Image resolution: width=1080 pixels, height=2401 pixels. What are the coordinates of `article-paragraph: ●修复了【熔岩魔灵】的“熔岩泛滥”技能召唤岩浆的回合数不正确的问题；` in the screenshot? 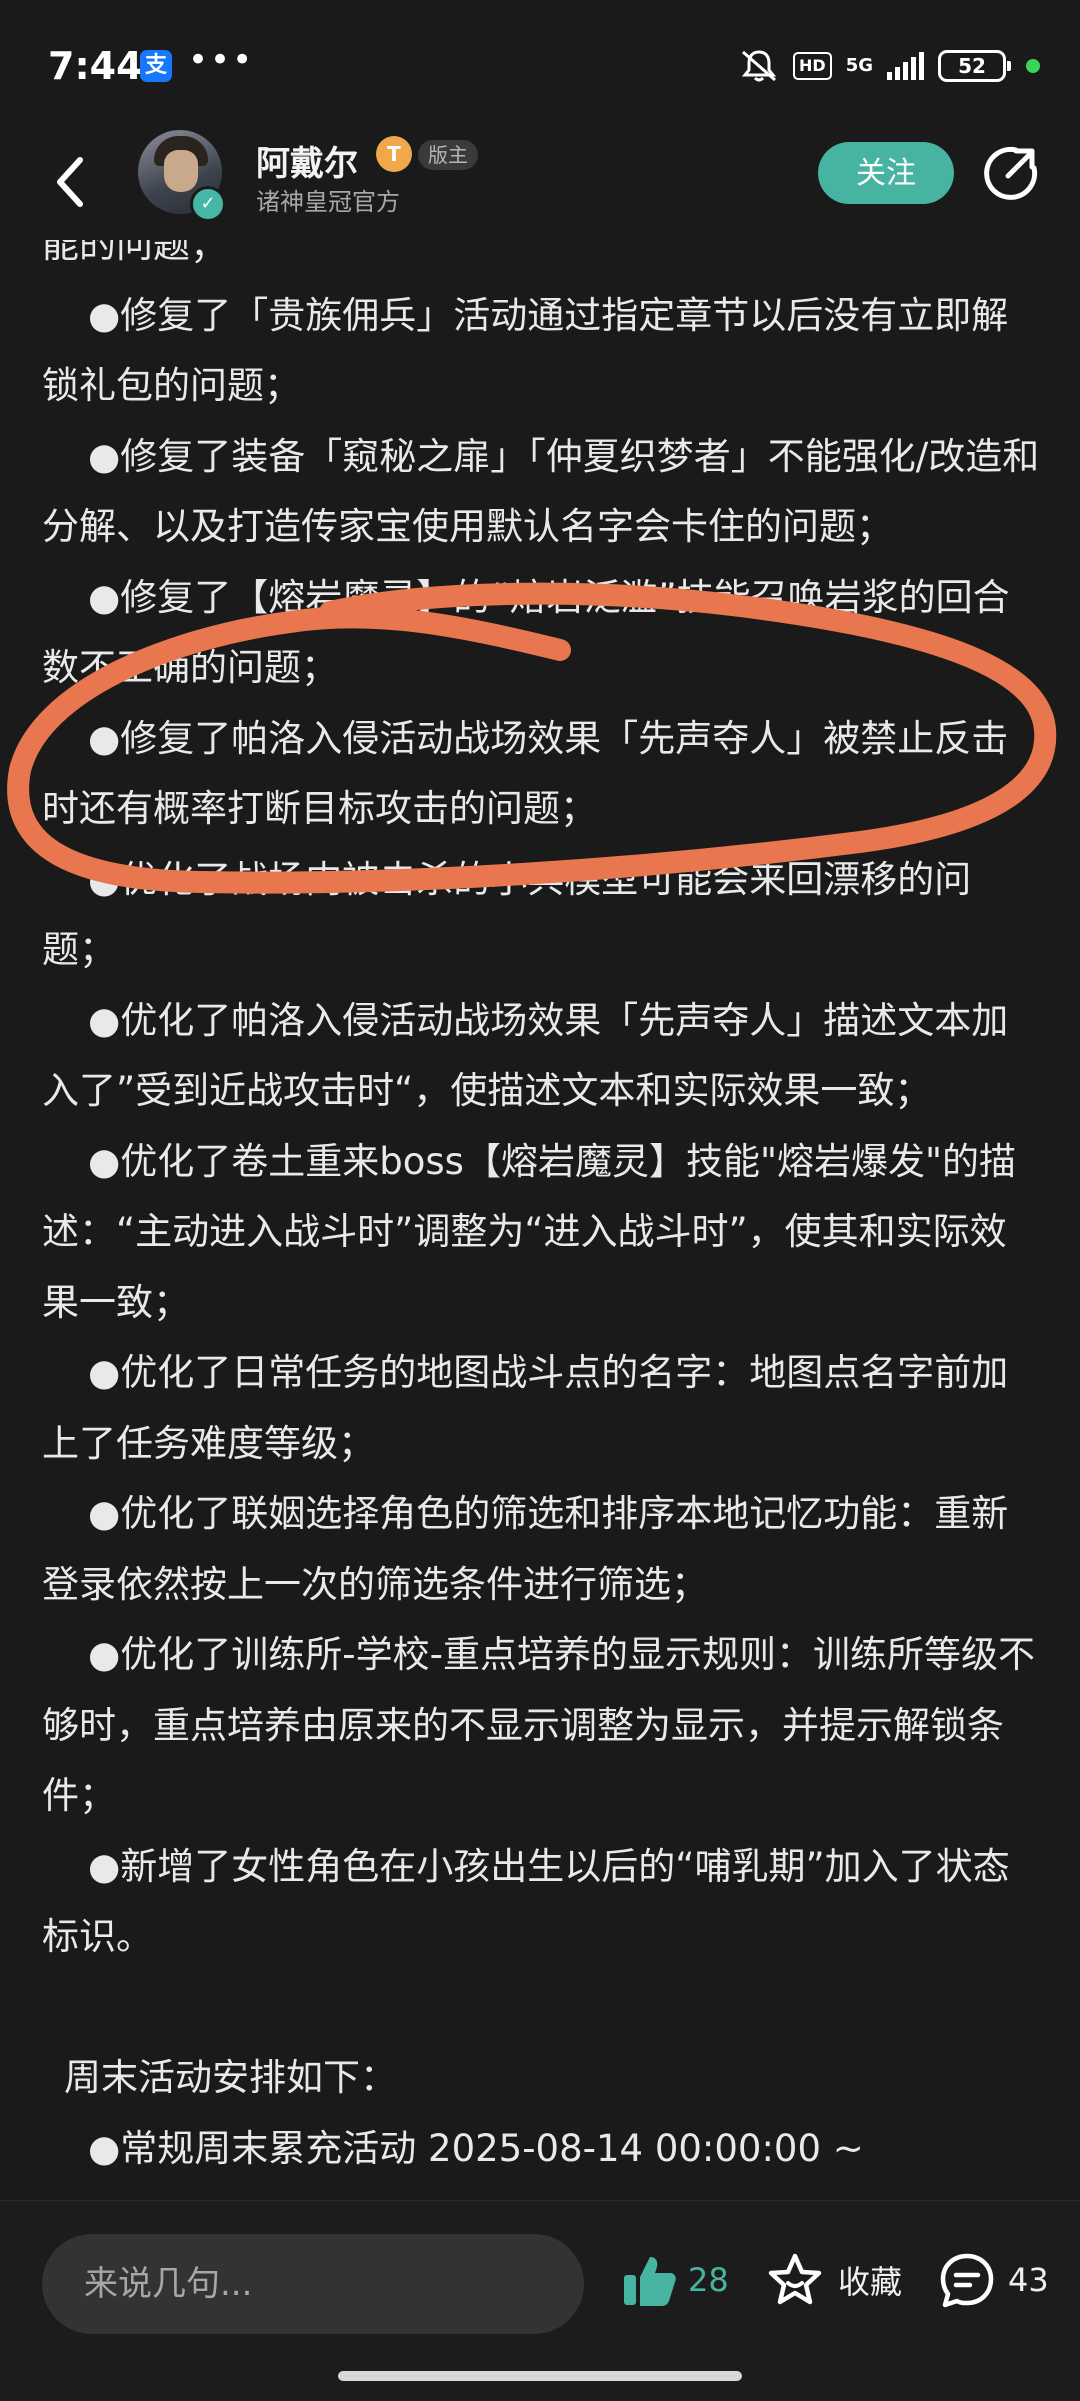 It's located at (526, 632).